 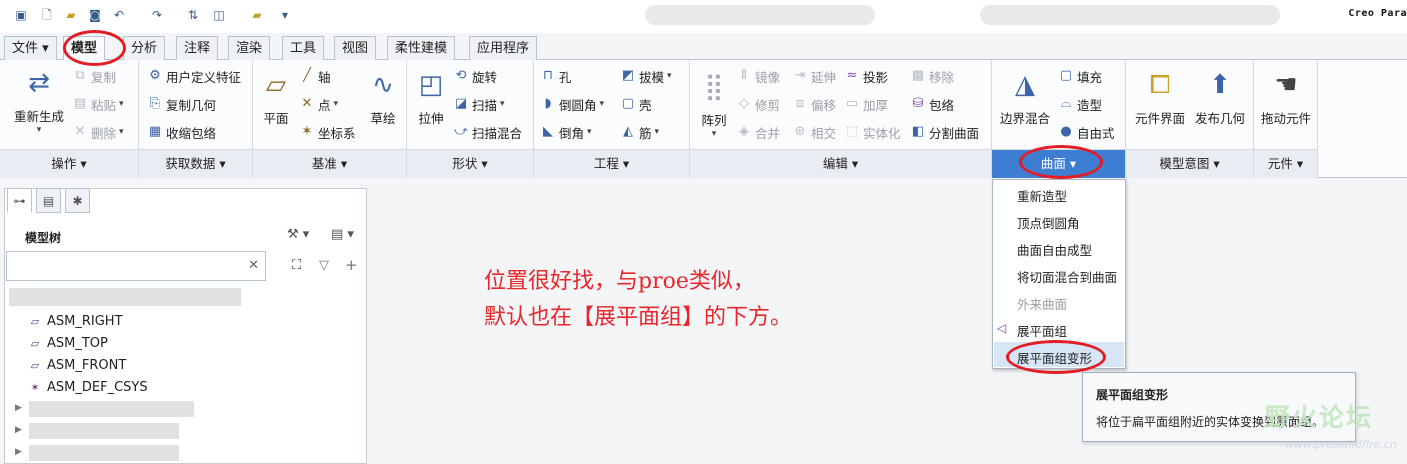 What do you see at coordinates (503, 48) in the screenshot?
I see `tab-applications: 应用程序` at bounding box center [503, 48].